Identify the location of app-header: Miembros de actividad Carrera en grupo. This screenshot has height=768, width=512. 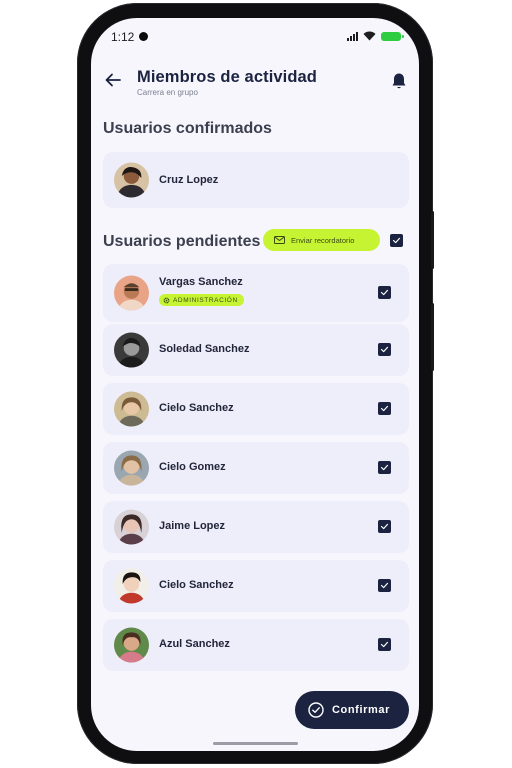
(255, 84).